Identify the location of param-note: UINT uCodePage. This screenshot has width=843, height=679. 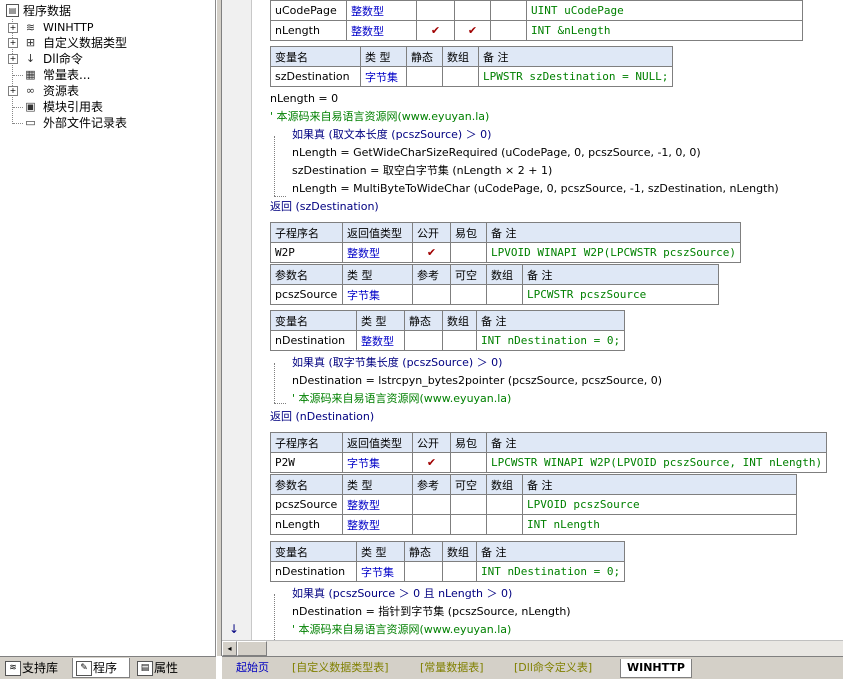
(664, 10).